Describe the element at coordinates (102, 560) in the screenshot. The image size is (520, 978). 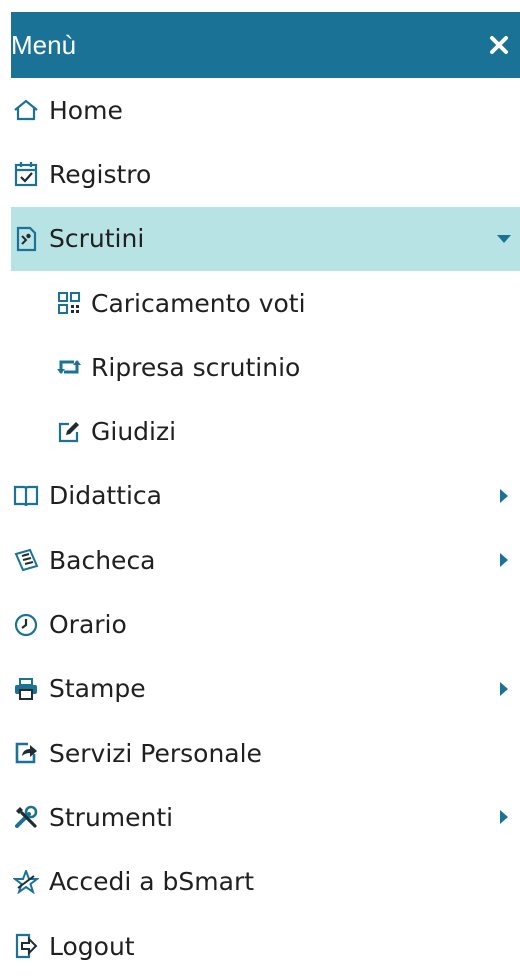
I see `menu-item-label: Bacheca` at that location.